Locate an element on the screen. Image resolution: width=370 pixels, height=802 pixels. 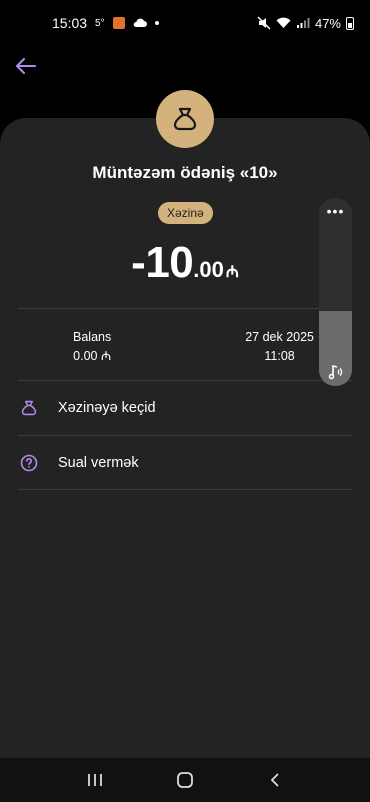
notification-app-icon is located at coordinates (118, 23).